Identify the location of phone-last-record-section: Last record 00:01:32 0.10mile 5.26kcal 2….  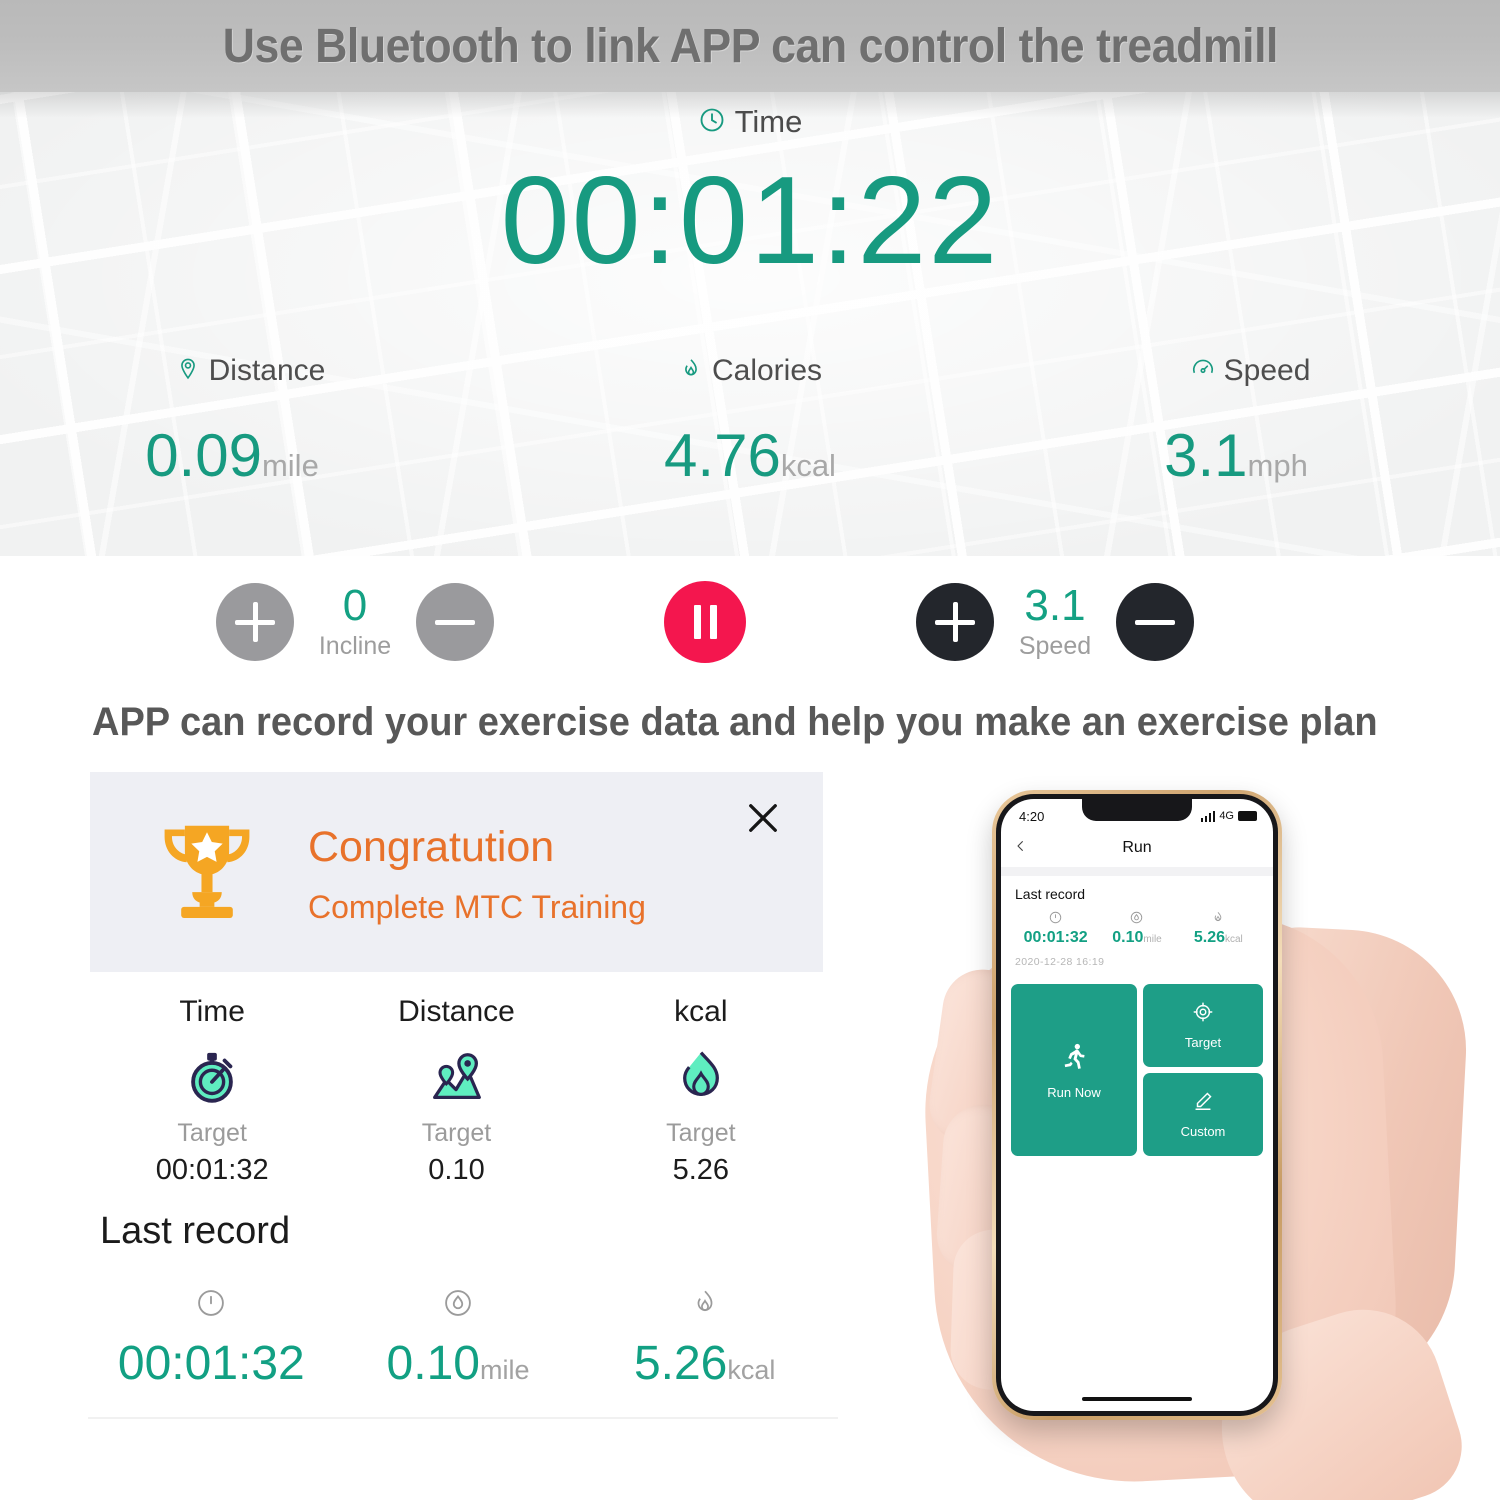
(1137, 926).